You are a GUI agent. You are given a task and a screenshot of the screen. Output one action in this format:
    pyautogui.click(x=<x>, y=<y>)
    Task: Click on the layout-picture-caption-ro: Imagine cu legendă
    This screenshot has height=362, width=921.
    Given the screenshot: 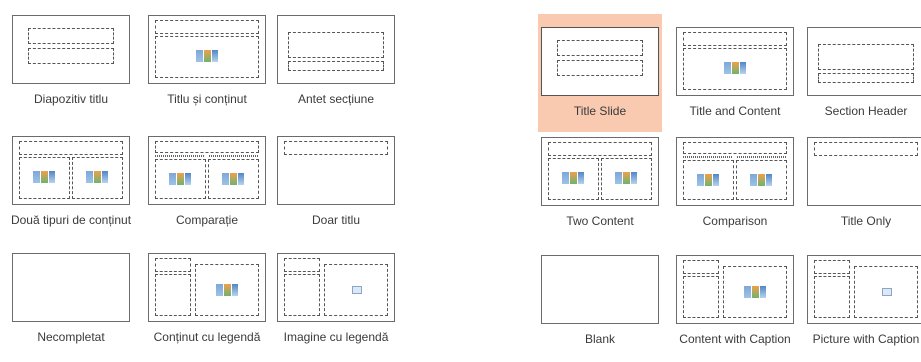 What is the action you would take?
    pyautogui.click(x=336, y=299)
    